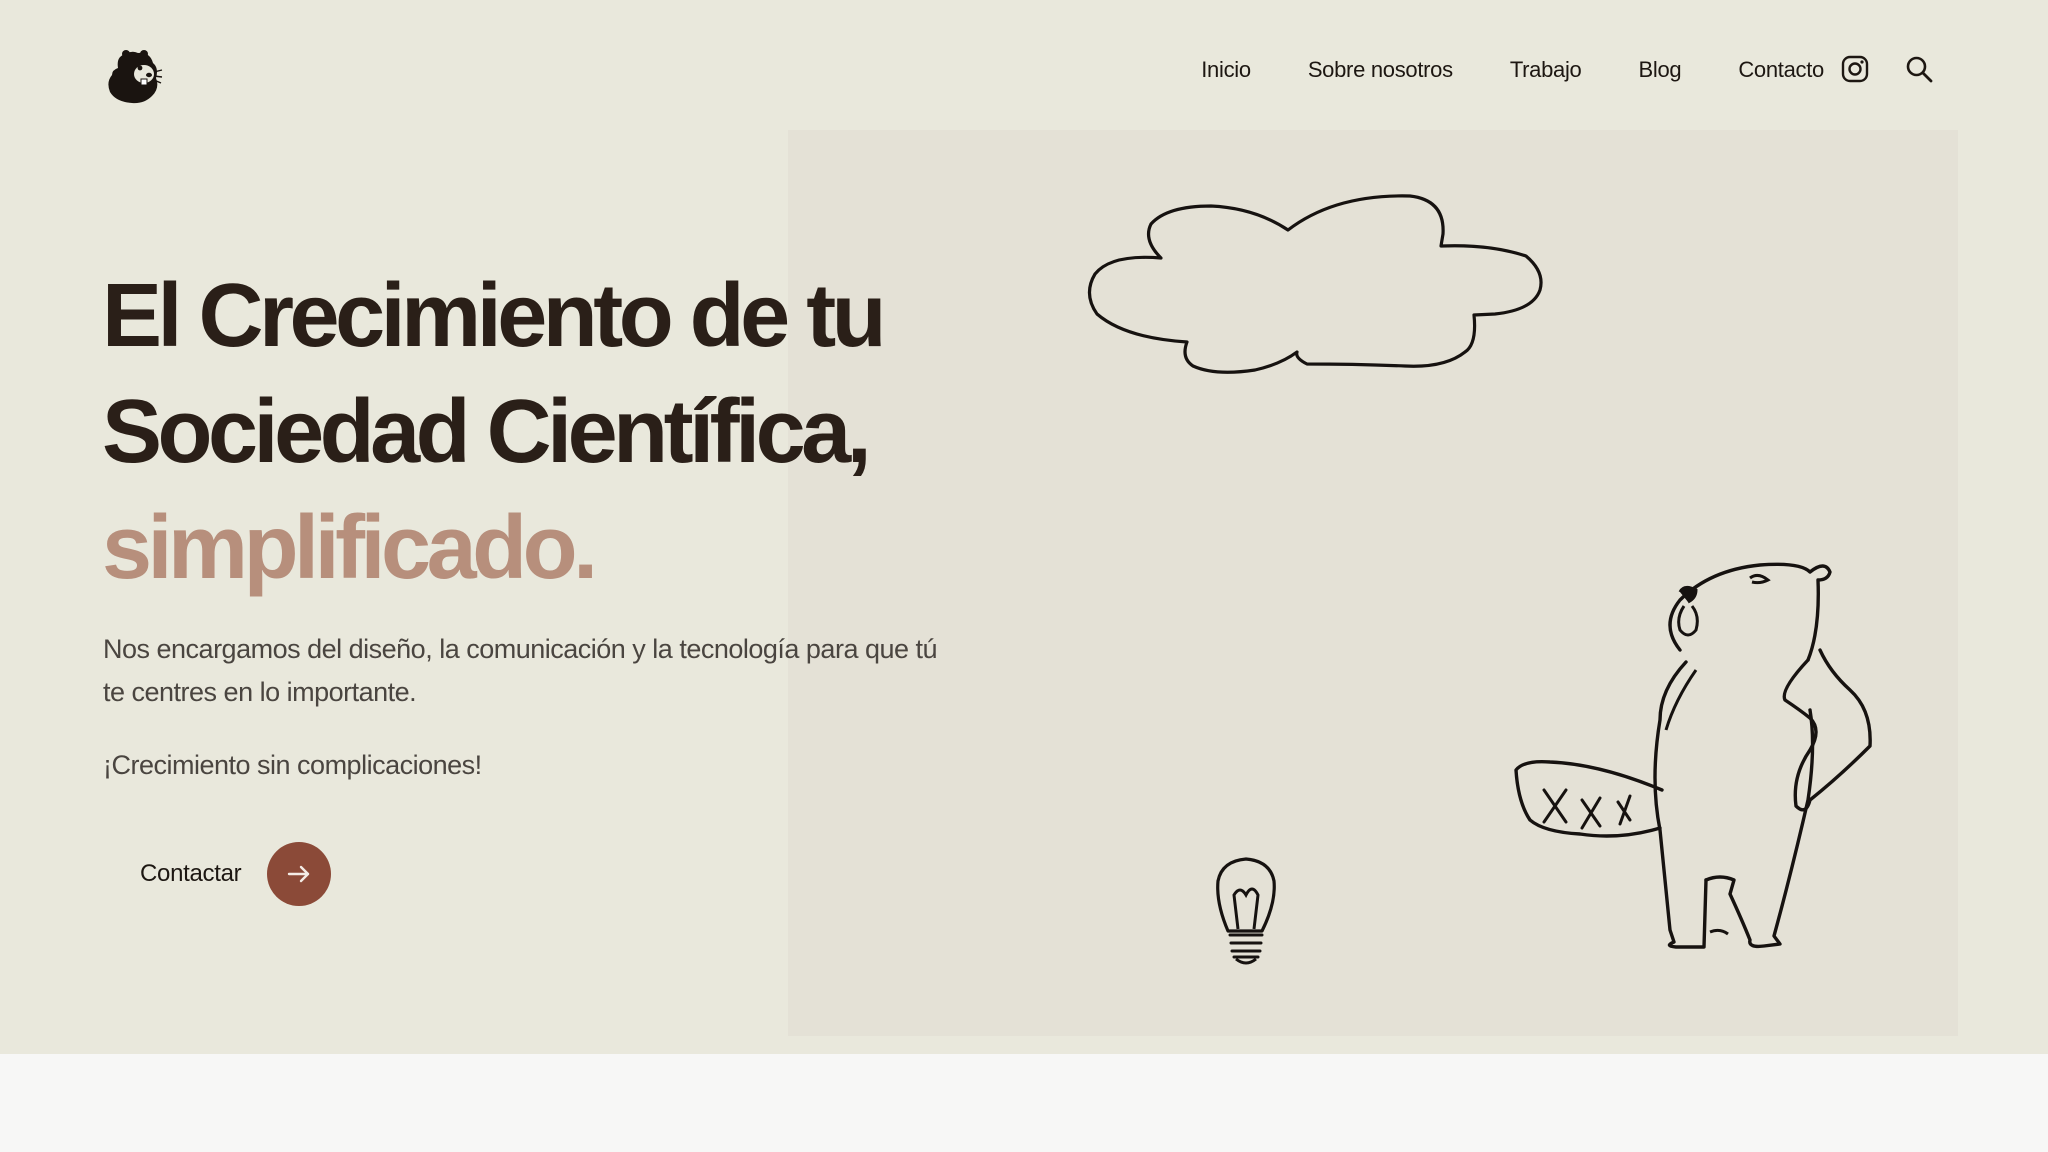  Describe the element at coordinates (1855, 69) in the screenshot. I see `instagram-icon` at that location.